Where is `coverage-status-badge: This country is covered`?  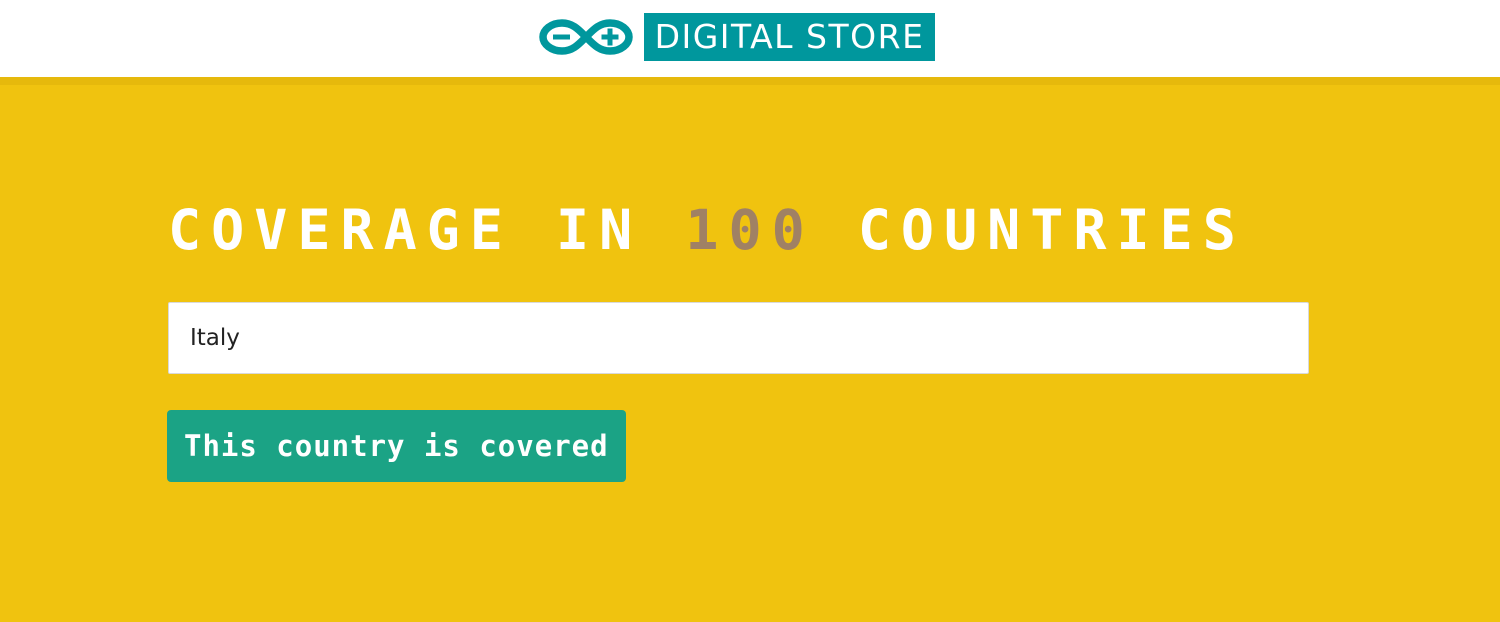
coverage-status-badge: This country is covered is located at coordinates (396, 446).